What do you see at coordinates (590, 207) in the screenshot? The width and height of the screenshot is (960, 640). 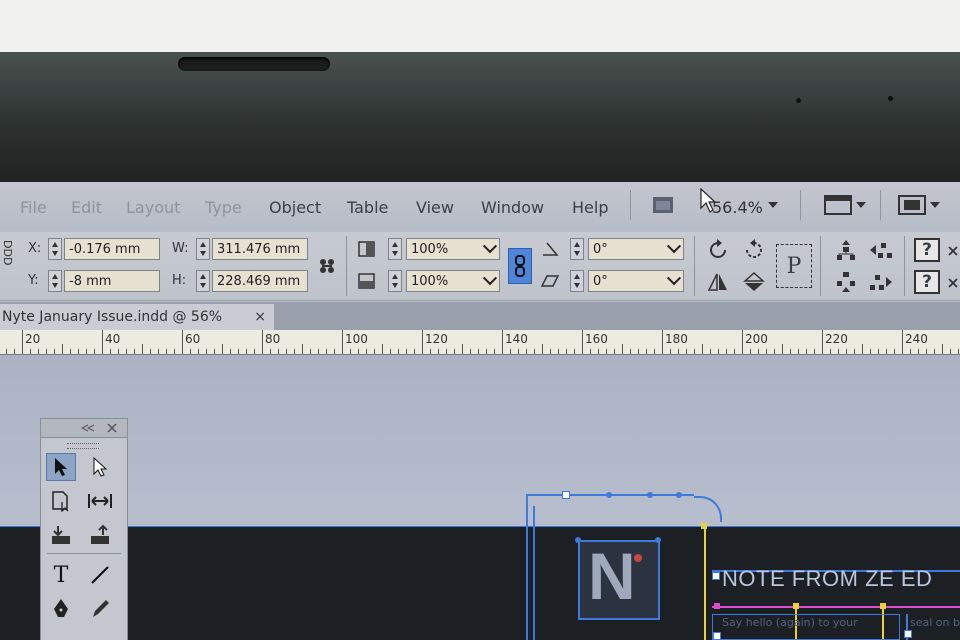 I see `menu-help: Help` at bounding box center [590, 207].